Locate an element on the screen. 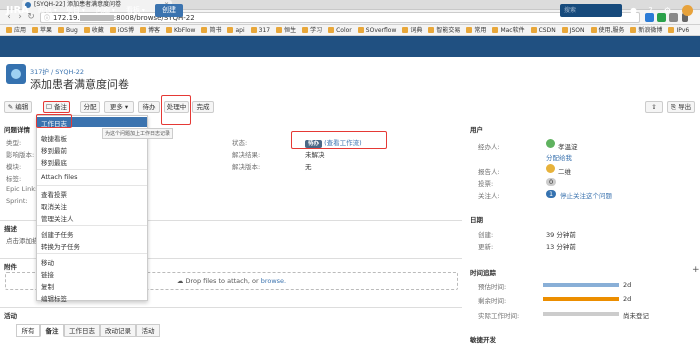 The image size is (700, 344). remaining-bar is located at coordinates (581, 299).